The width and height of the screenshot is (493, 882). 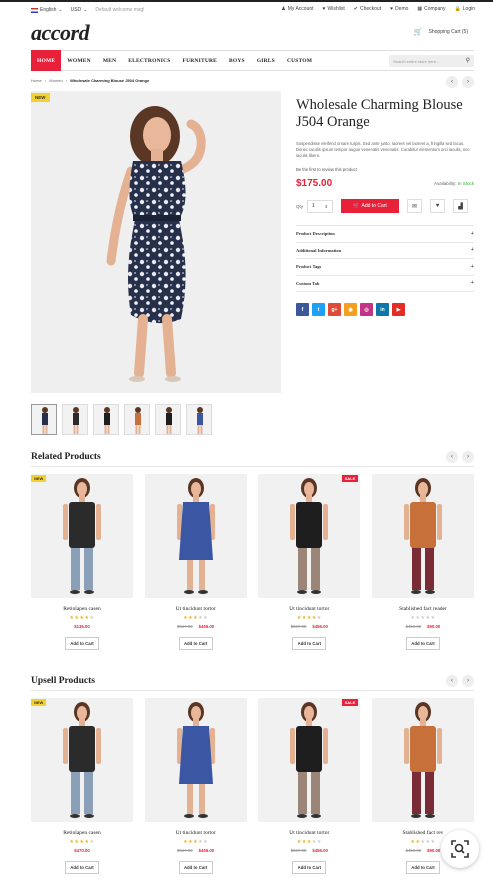 I want to click on search-box: Search entire store here... ⚲, so click(x=431, y=61).